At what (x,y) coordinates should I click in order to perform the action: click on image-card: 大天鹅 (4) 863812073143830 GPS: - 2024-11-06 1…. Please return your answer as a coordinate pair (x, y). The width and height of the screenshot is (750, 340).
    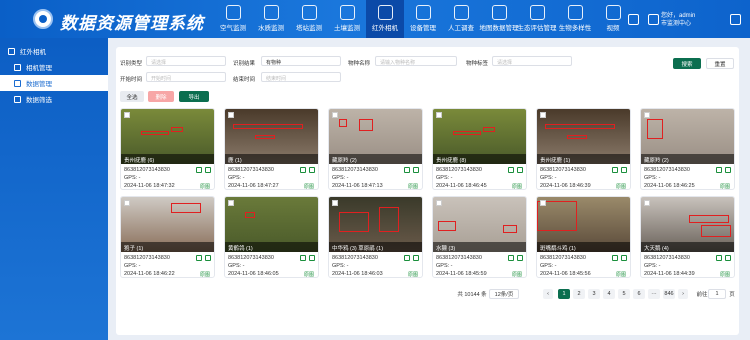
    Looking at the image, I should click on (687, 237).